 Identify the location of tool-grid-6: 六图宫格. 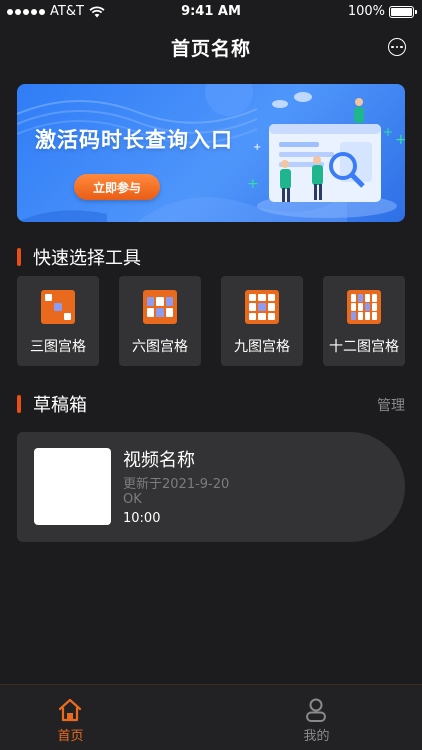
(160, 321).